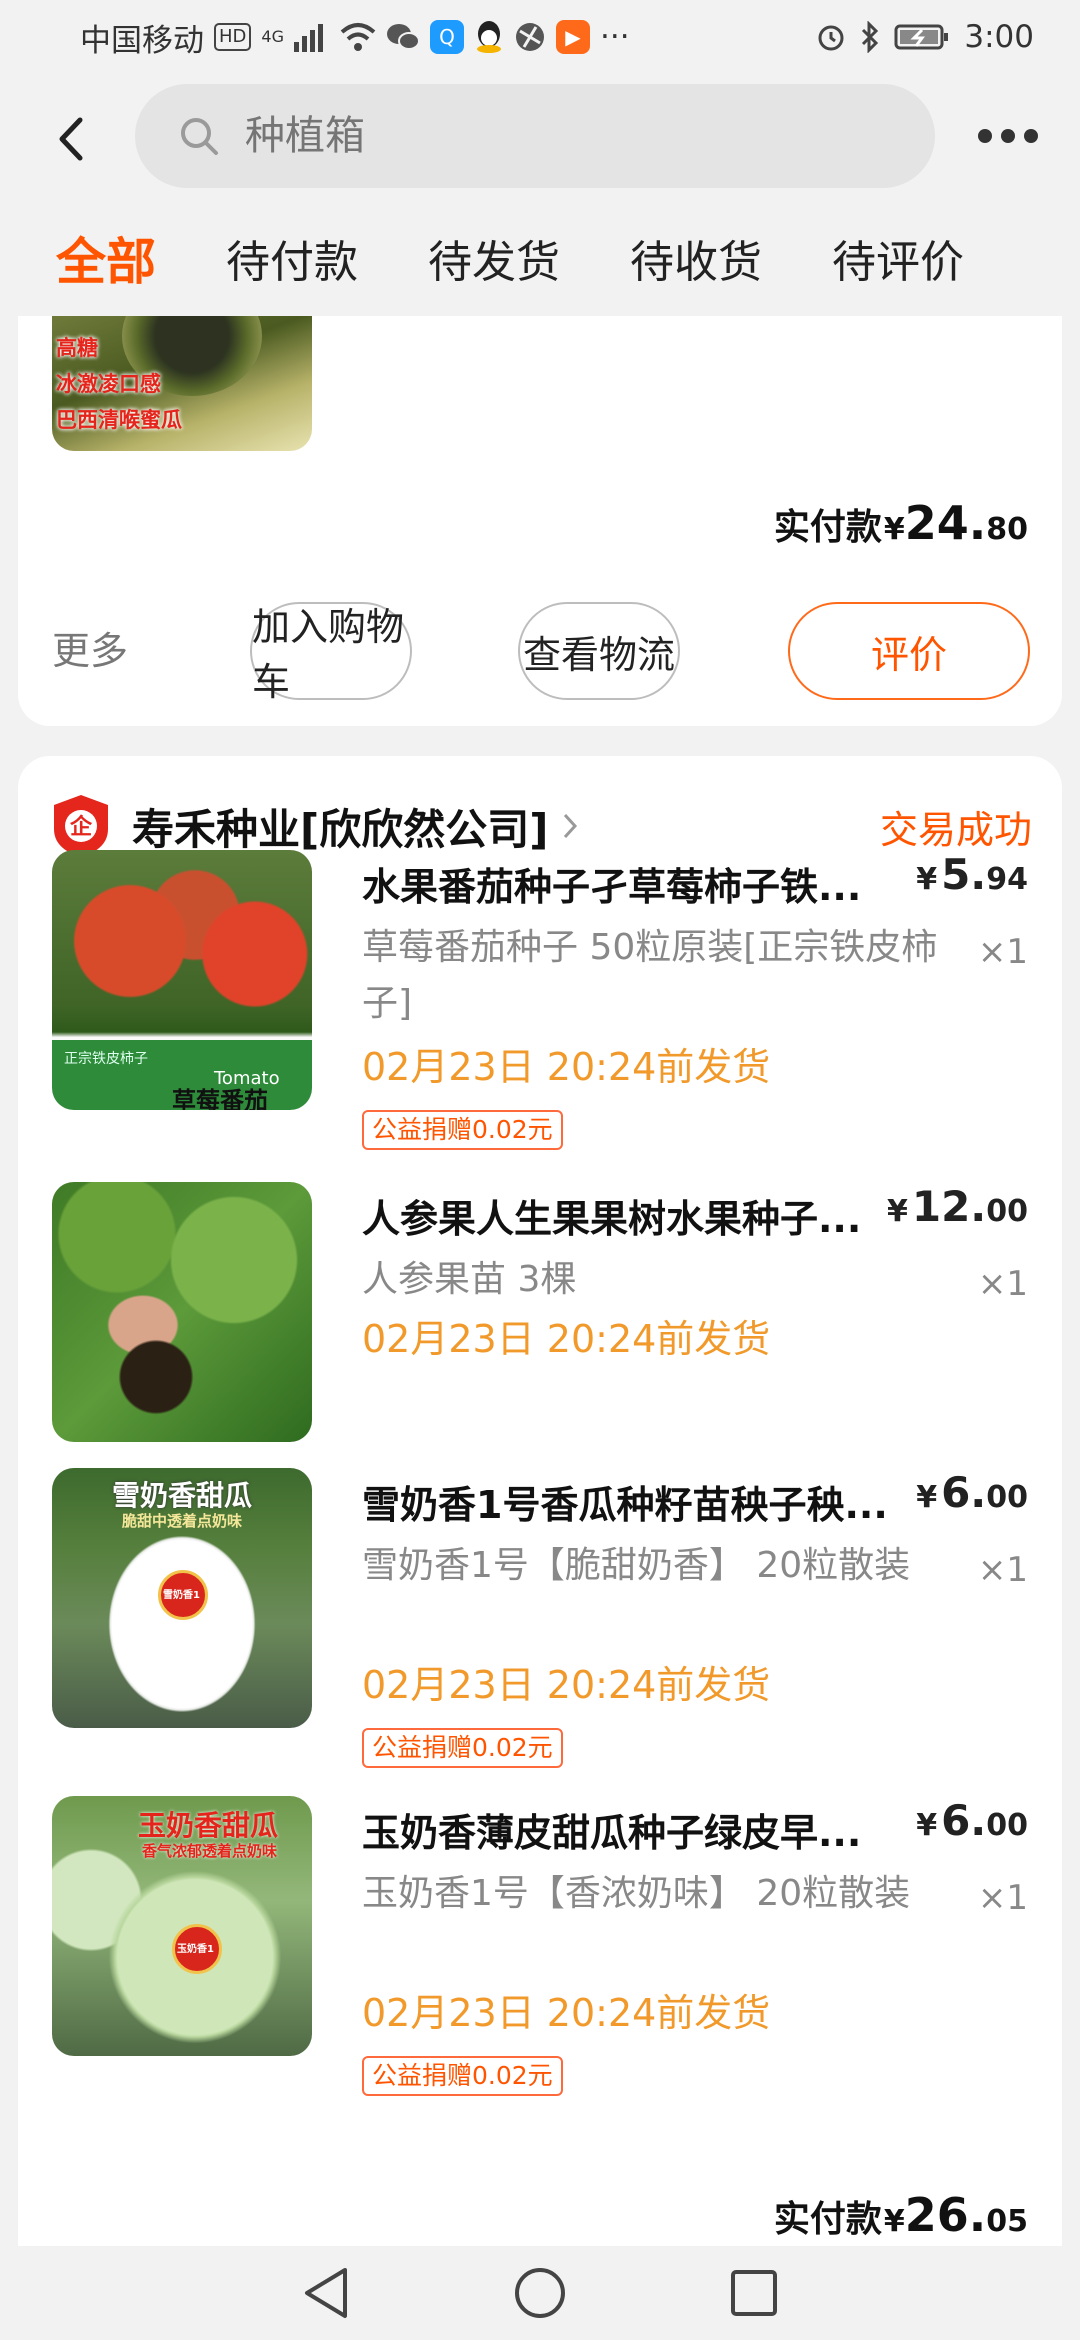  What do you see at coordinates (182, 1926) in the screenshot?
I see `product-image: 玉奶香甜瓜 香气浓郁透着点奶味 玉奶香1` at bounding box center [182, 1926].